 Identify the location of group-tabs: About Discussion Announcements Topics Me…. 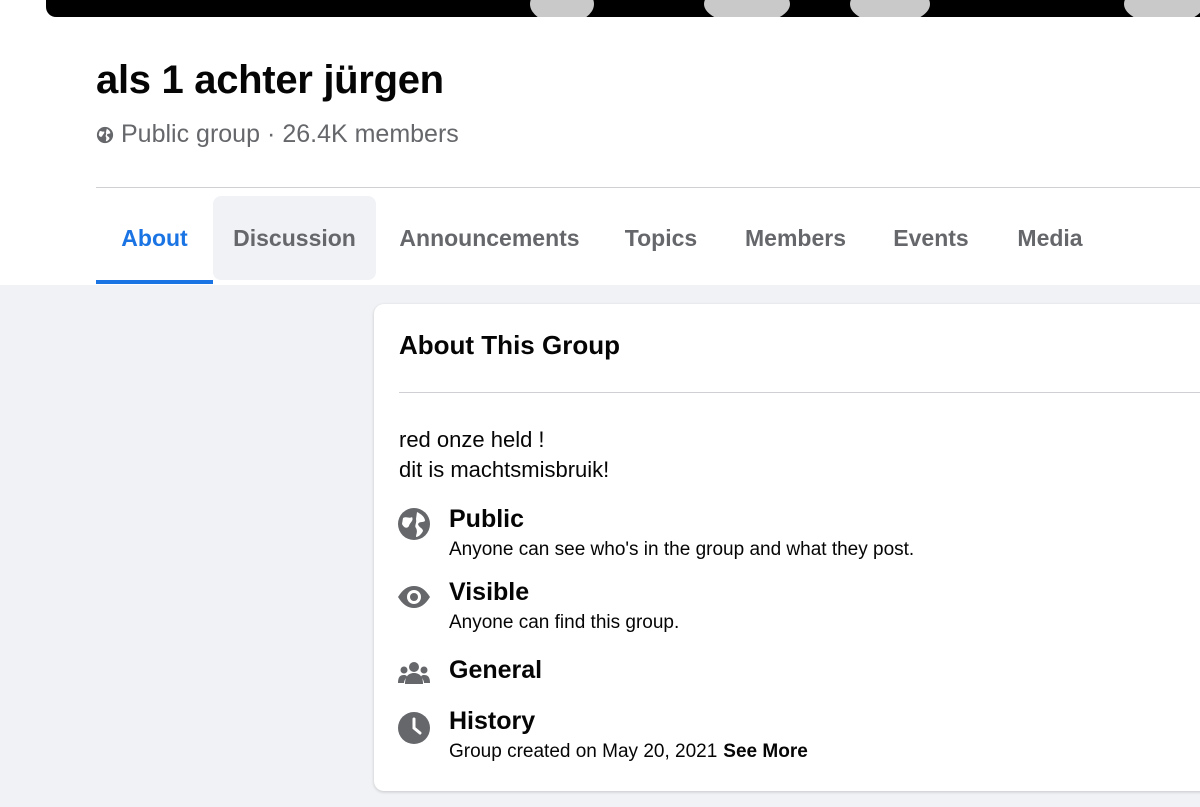
(603, 240).